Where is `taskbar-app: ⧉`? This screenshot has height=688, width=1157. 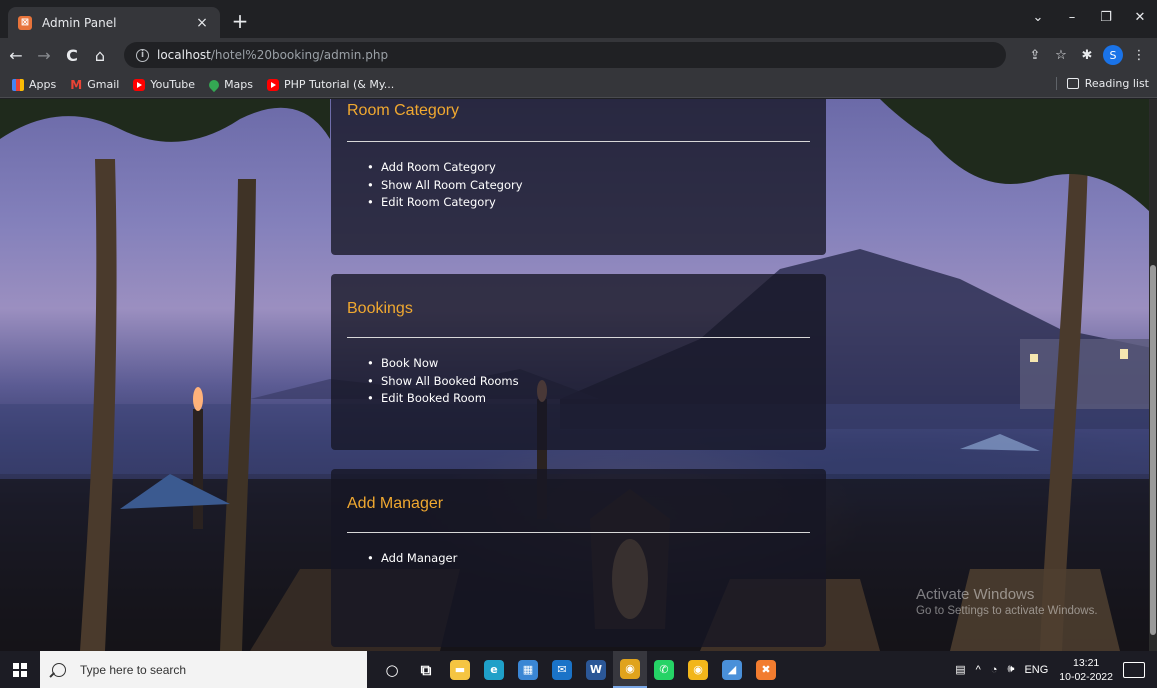 taskbar-app: ⧉ is located at coordinates (426, 669).